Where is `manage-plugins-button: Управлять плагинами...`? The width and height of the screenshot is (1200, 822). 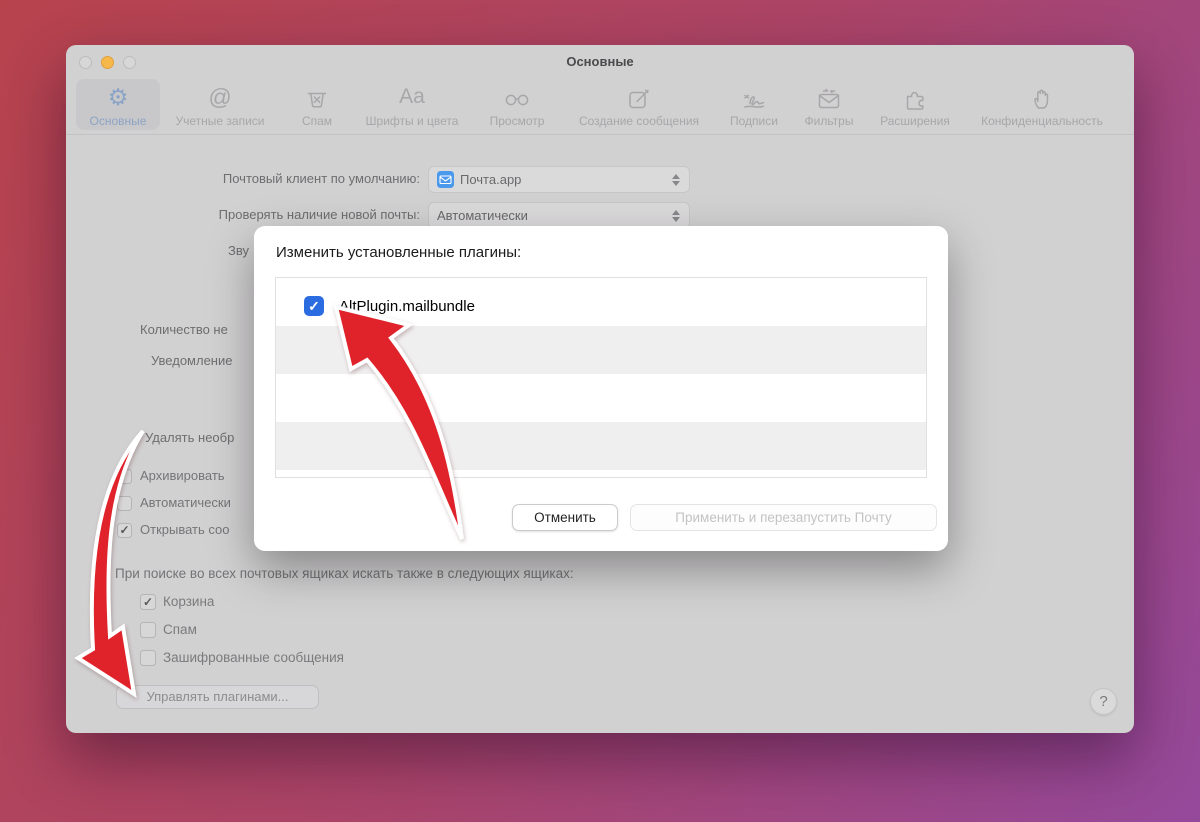 manage-plugins-button: Управлять плагинами... is located at coordinates (217, 697).